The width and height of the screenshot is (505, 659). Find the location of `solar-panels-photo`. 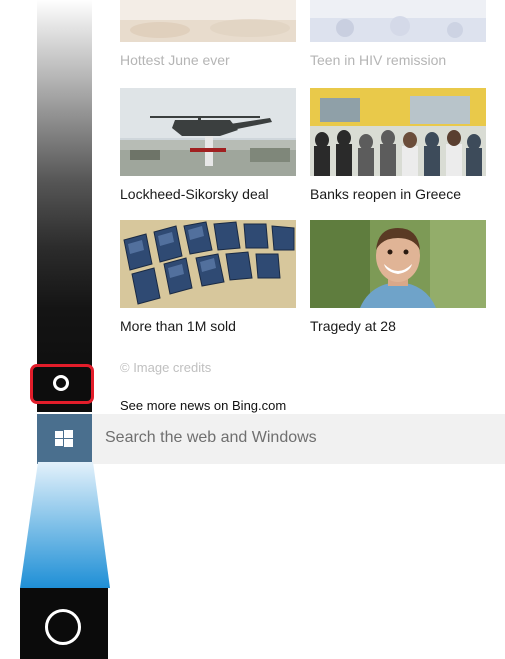

solar-panels-photo is located at coordinates (208, 264).